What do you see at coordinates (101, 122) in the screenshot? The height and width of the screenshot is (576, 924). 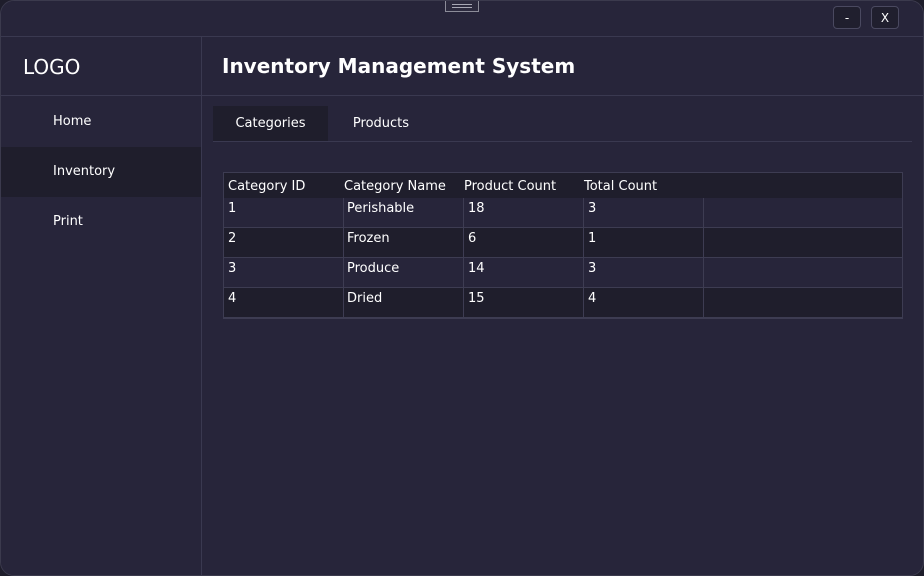 I see `sidebar-item-home: Home` at bounding box center [101, 122].